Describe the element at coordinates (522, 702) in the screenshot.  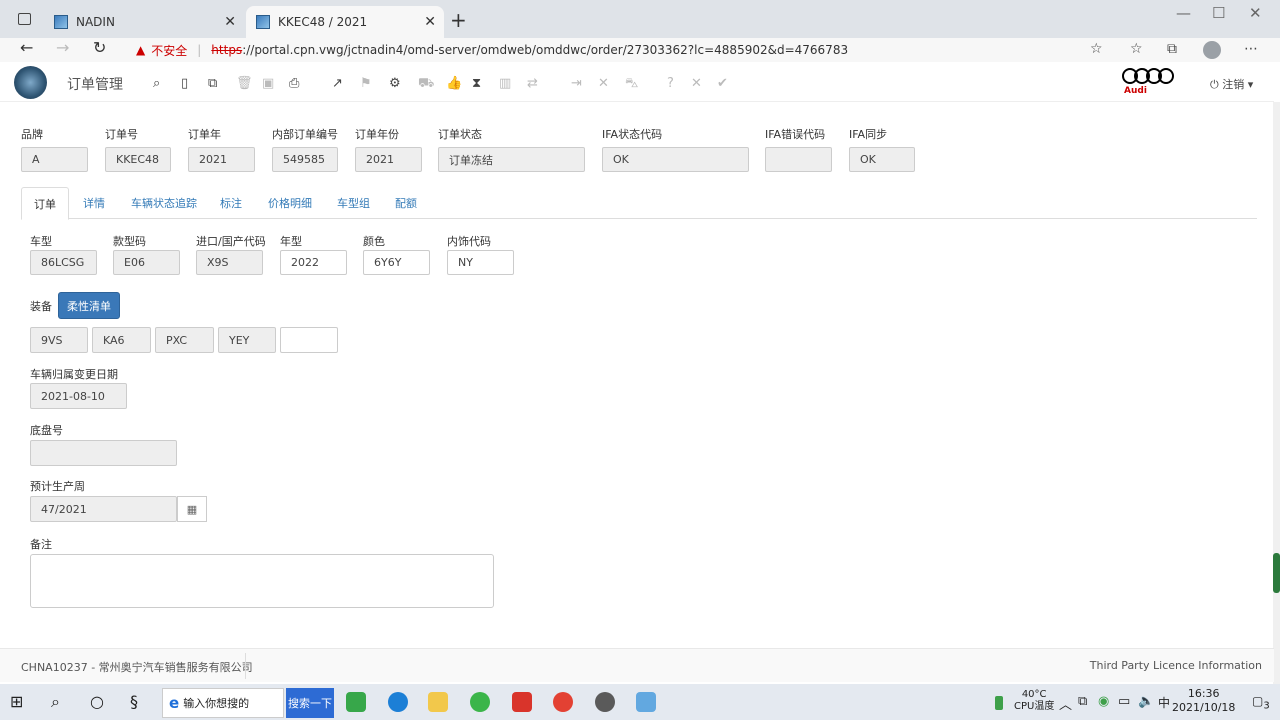
I see `wps-icon` at that location.